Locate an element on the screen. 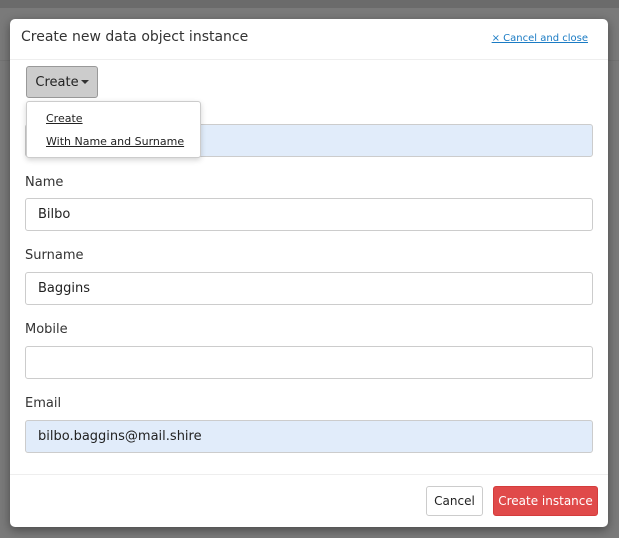 The image size is (619, 538). modal-title: Create new data object instance is located at coordinates (135, 37).